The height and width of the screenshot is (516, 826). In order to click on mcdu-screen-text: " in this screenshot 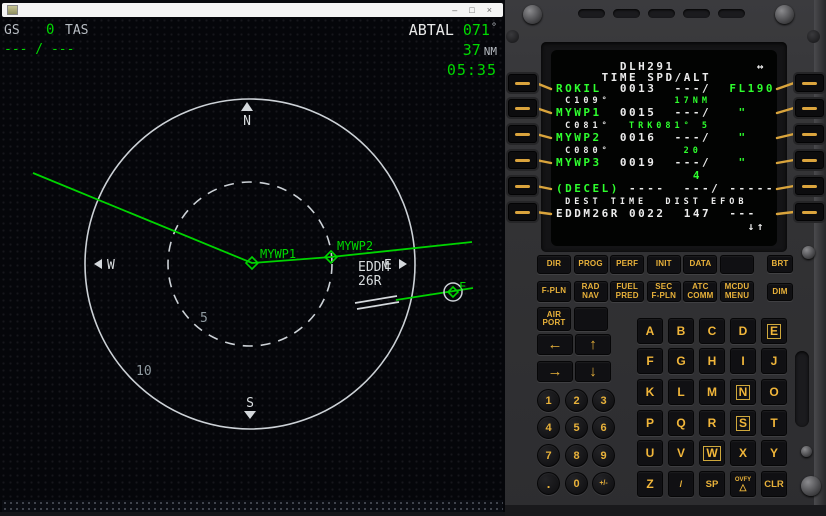, I will do `click(729, 137)`.